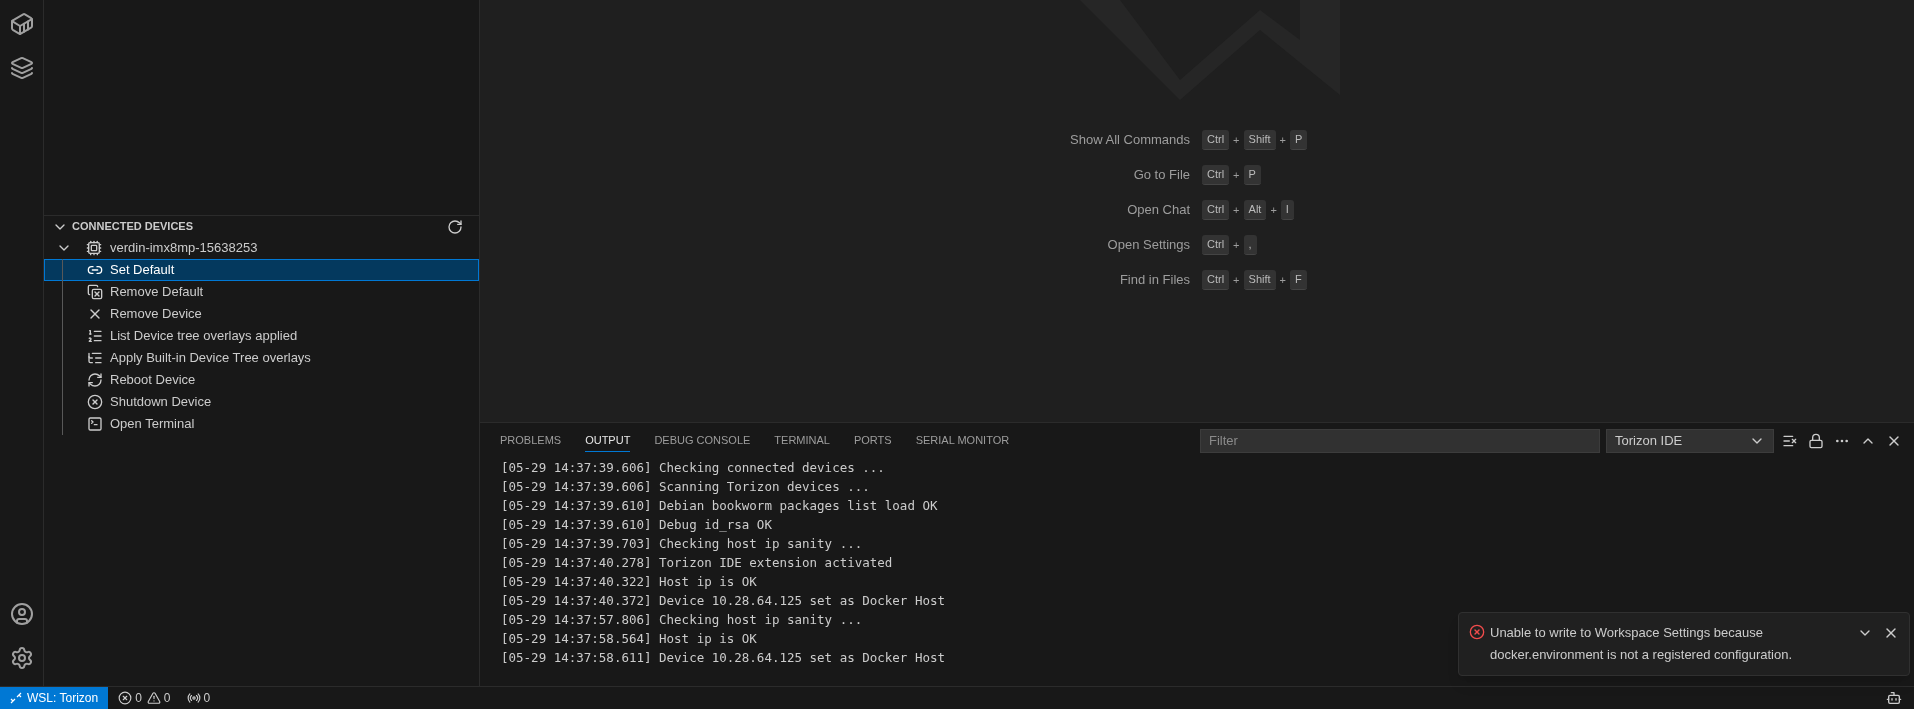  What do you see at coordinates (184, 248) in the screenshot?
I see `device-name: verdin-imx8mp-15638253` at bounding box center [184, 248].